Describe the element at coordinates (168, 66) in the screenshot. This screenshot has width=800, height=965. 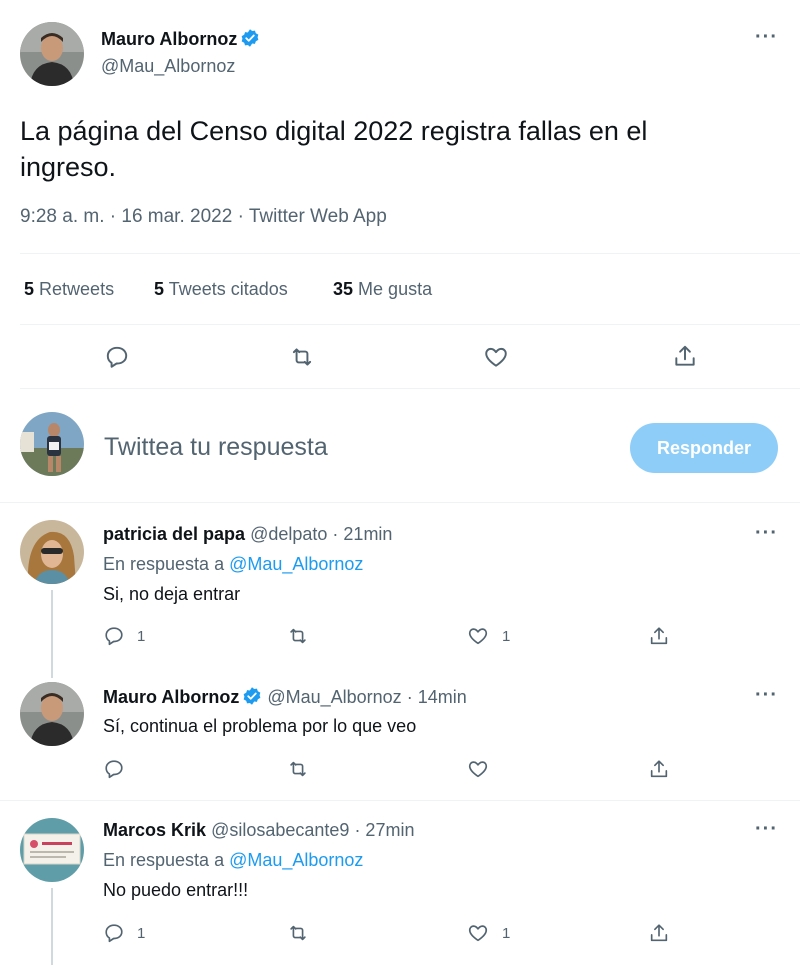
I see `author-handle: @Mau_Albornoz` at that location.